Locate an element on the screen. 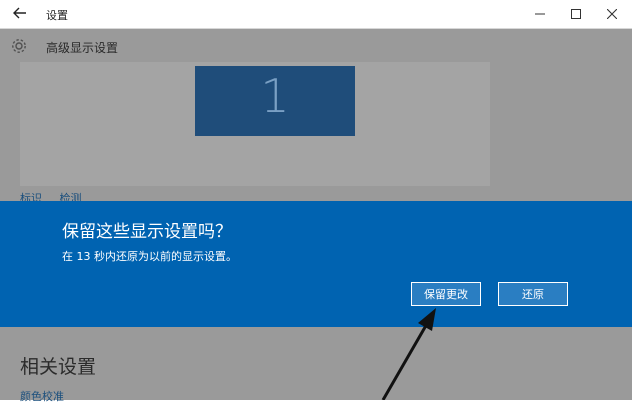 The image size is (632, 404). close-button is located at coordinates (612, 14).